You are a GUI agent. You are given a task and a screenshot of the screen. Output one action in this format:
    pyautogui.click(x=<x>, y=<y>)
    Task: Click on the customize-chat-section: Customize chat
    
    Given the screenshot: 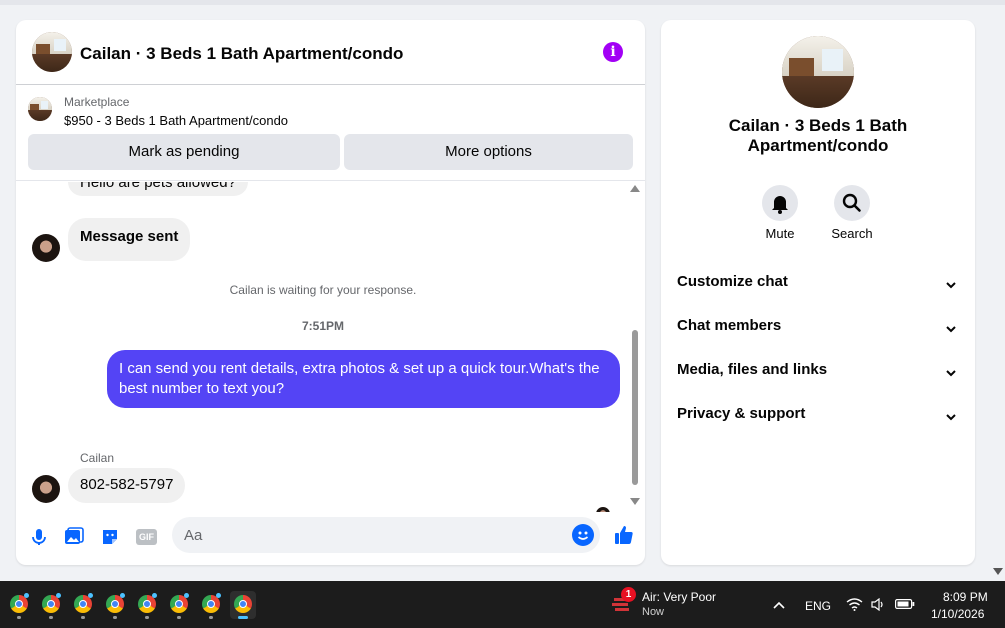 What is the action you would take?
    pyautogui.click(x=818, y=285)
    